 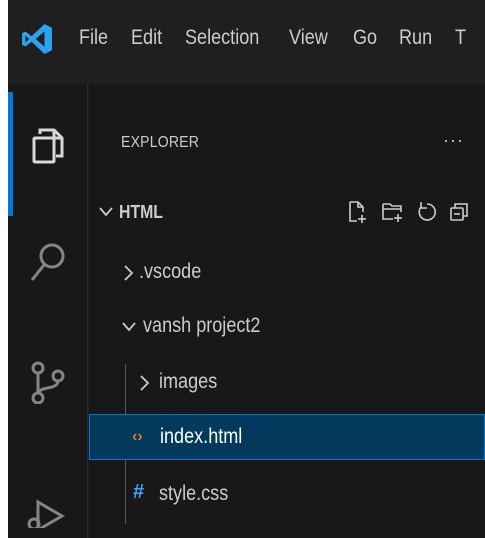 I want to click on menu-selection: Selection, so click(x=222, y=38).